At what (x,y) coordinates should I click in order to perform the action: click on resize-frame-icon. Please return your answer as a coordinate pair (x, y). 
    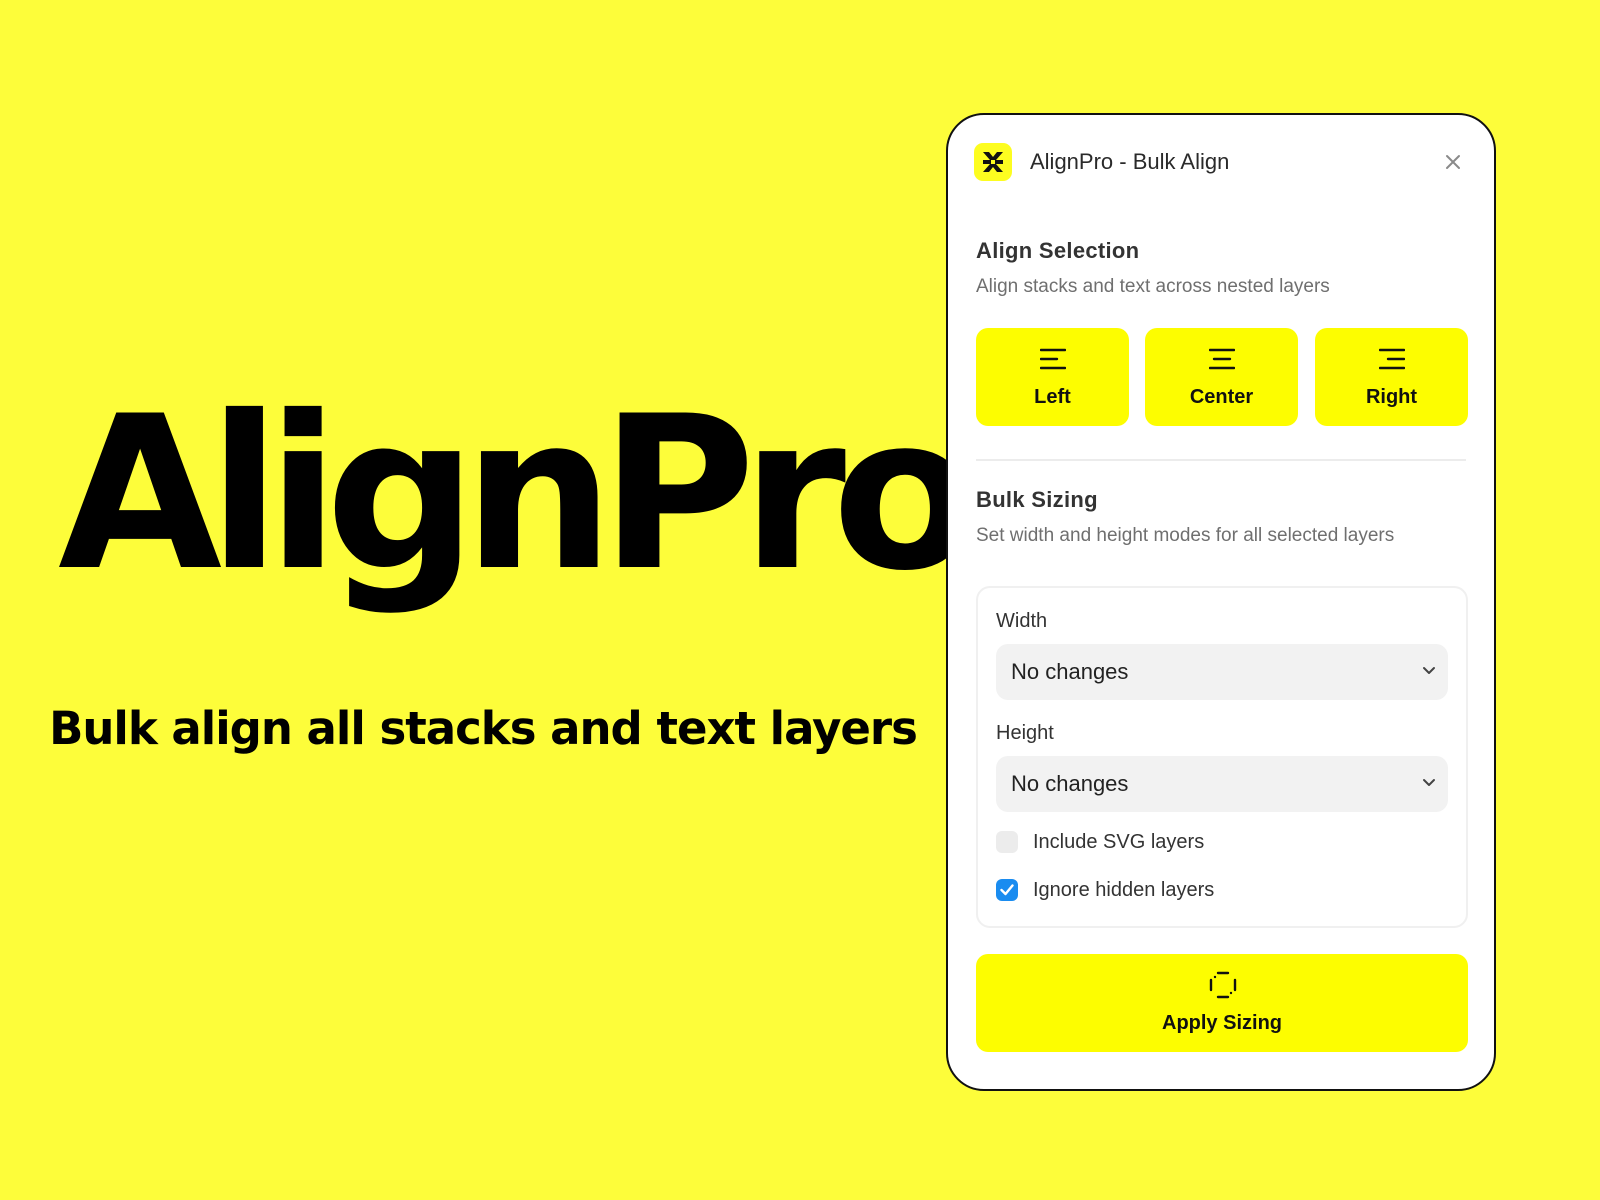
    Looking at the image, I should click on (1223, 985).